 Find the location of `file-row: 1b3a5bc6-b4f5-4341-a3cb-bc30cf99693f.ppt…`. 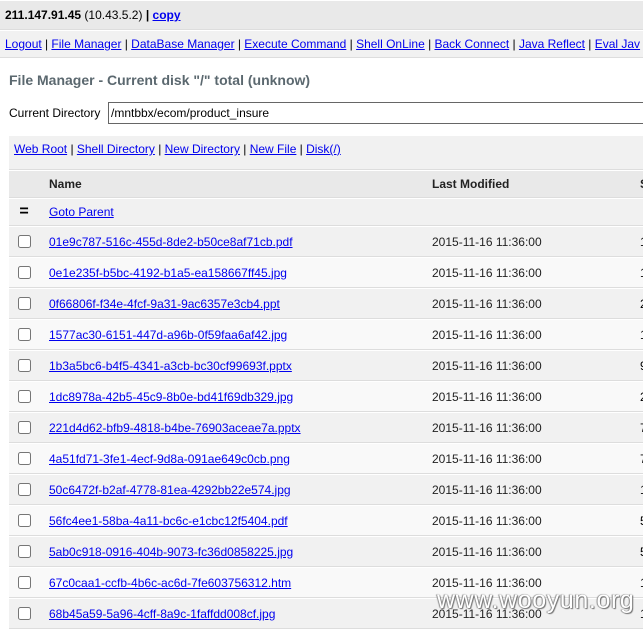

file-row: 1b3a5bc6-b4f5-4341-a3cb-bc30cf99693f.ppt… is located at coordinates (326, 365).